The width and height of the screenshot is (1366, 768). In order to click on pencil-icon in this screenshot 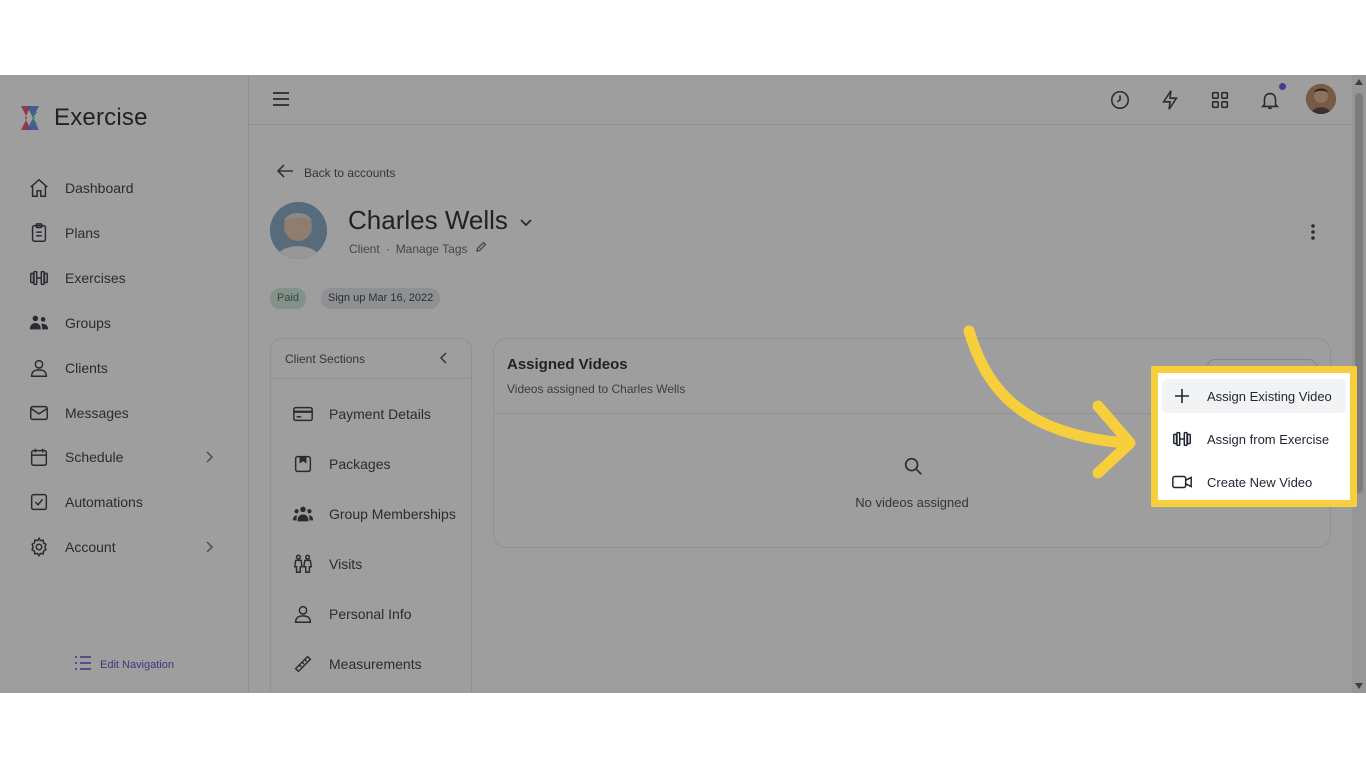, I will do `click(481, 248)`.